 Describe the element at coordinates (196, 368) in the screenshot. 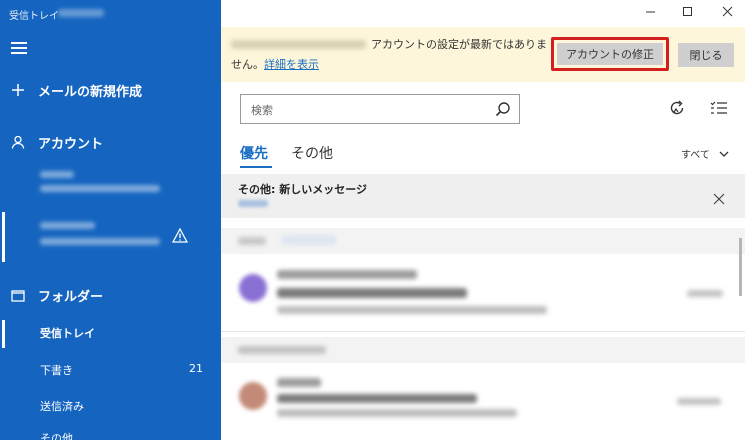

I see `drafts-count: 21` at that location.